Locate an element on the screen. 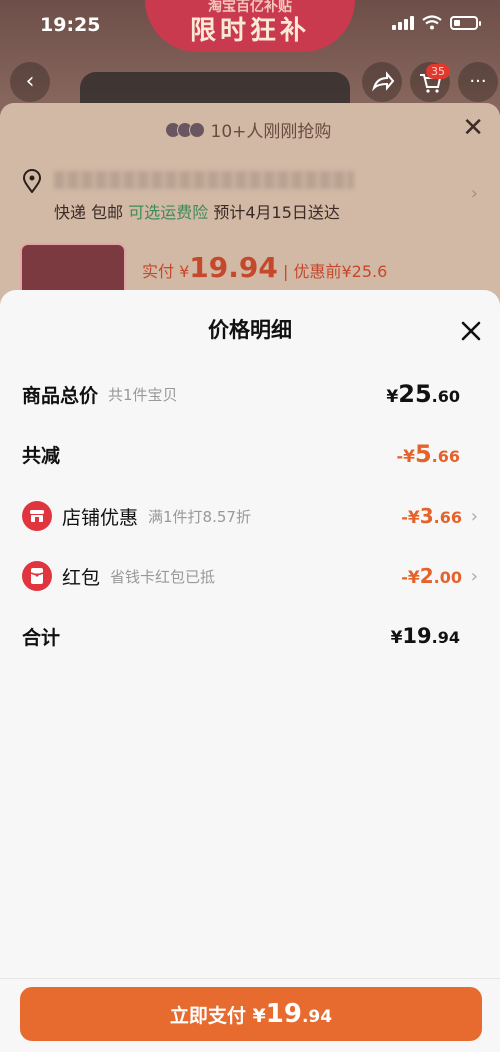 This screenshot has width=500, height=1052. row-value: ¥25.60 is located at coordinates (423, 394).